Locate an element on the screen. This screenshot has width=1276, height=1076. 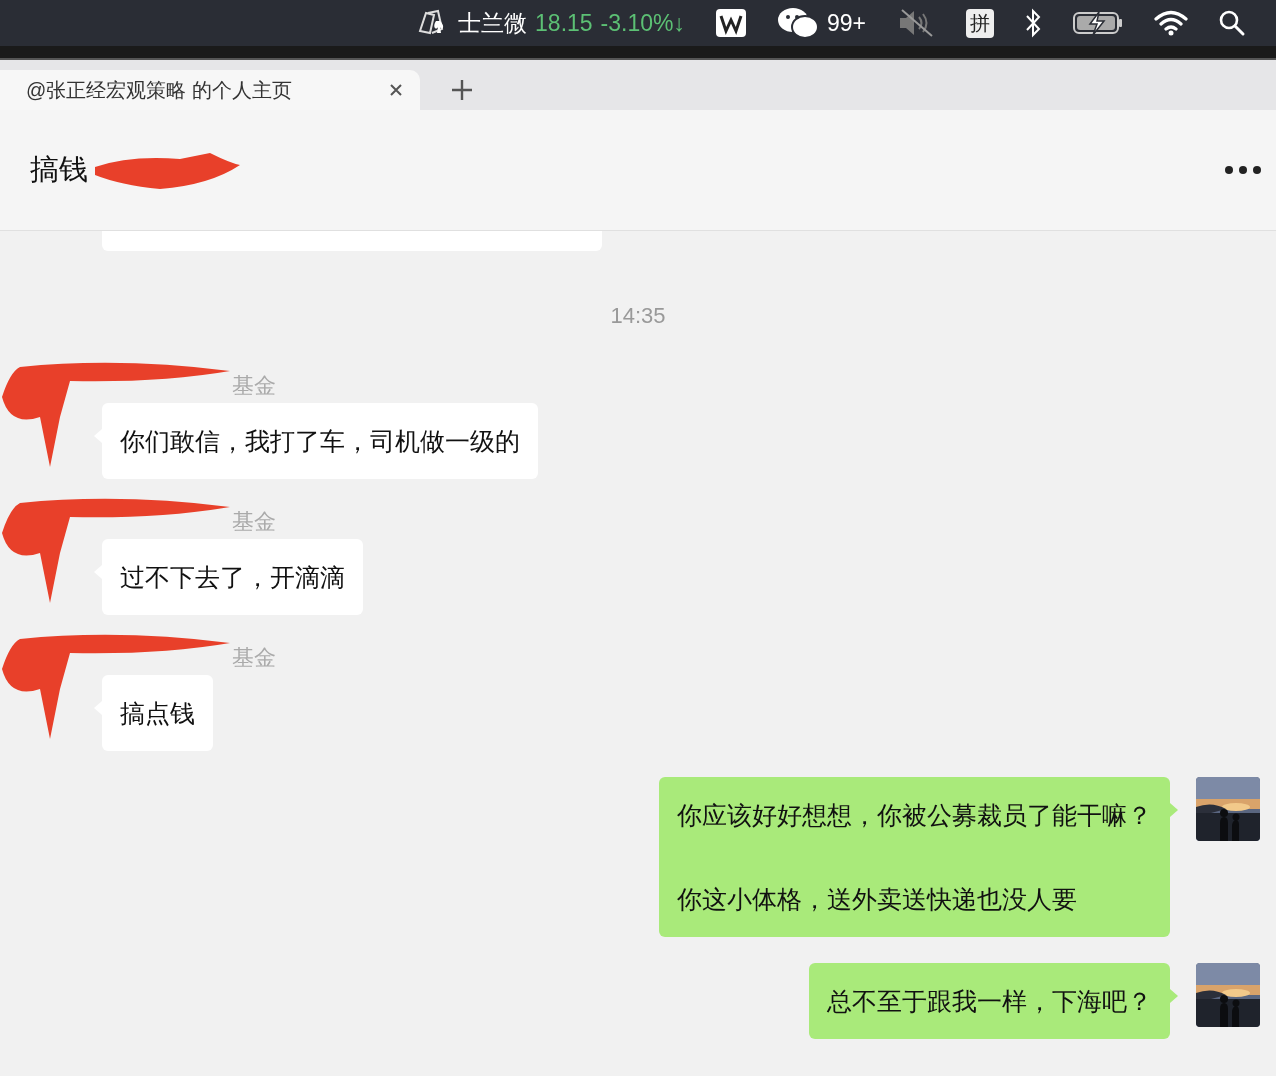
stock-name: 士兰微 is located at coordinates (493, 23).